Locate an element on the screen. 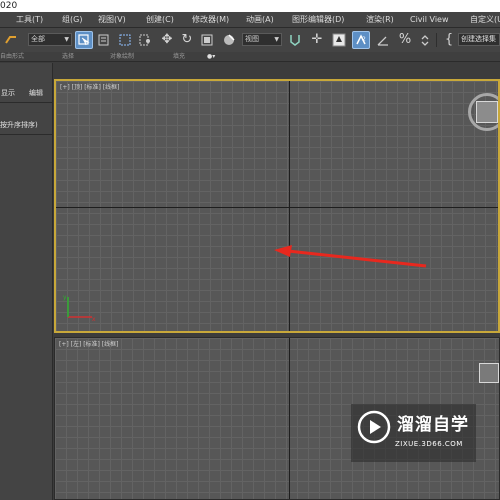  window-title: 020 is located at coordinates (9, 6).